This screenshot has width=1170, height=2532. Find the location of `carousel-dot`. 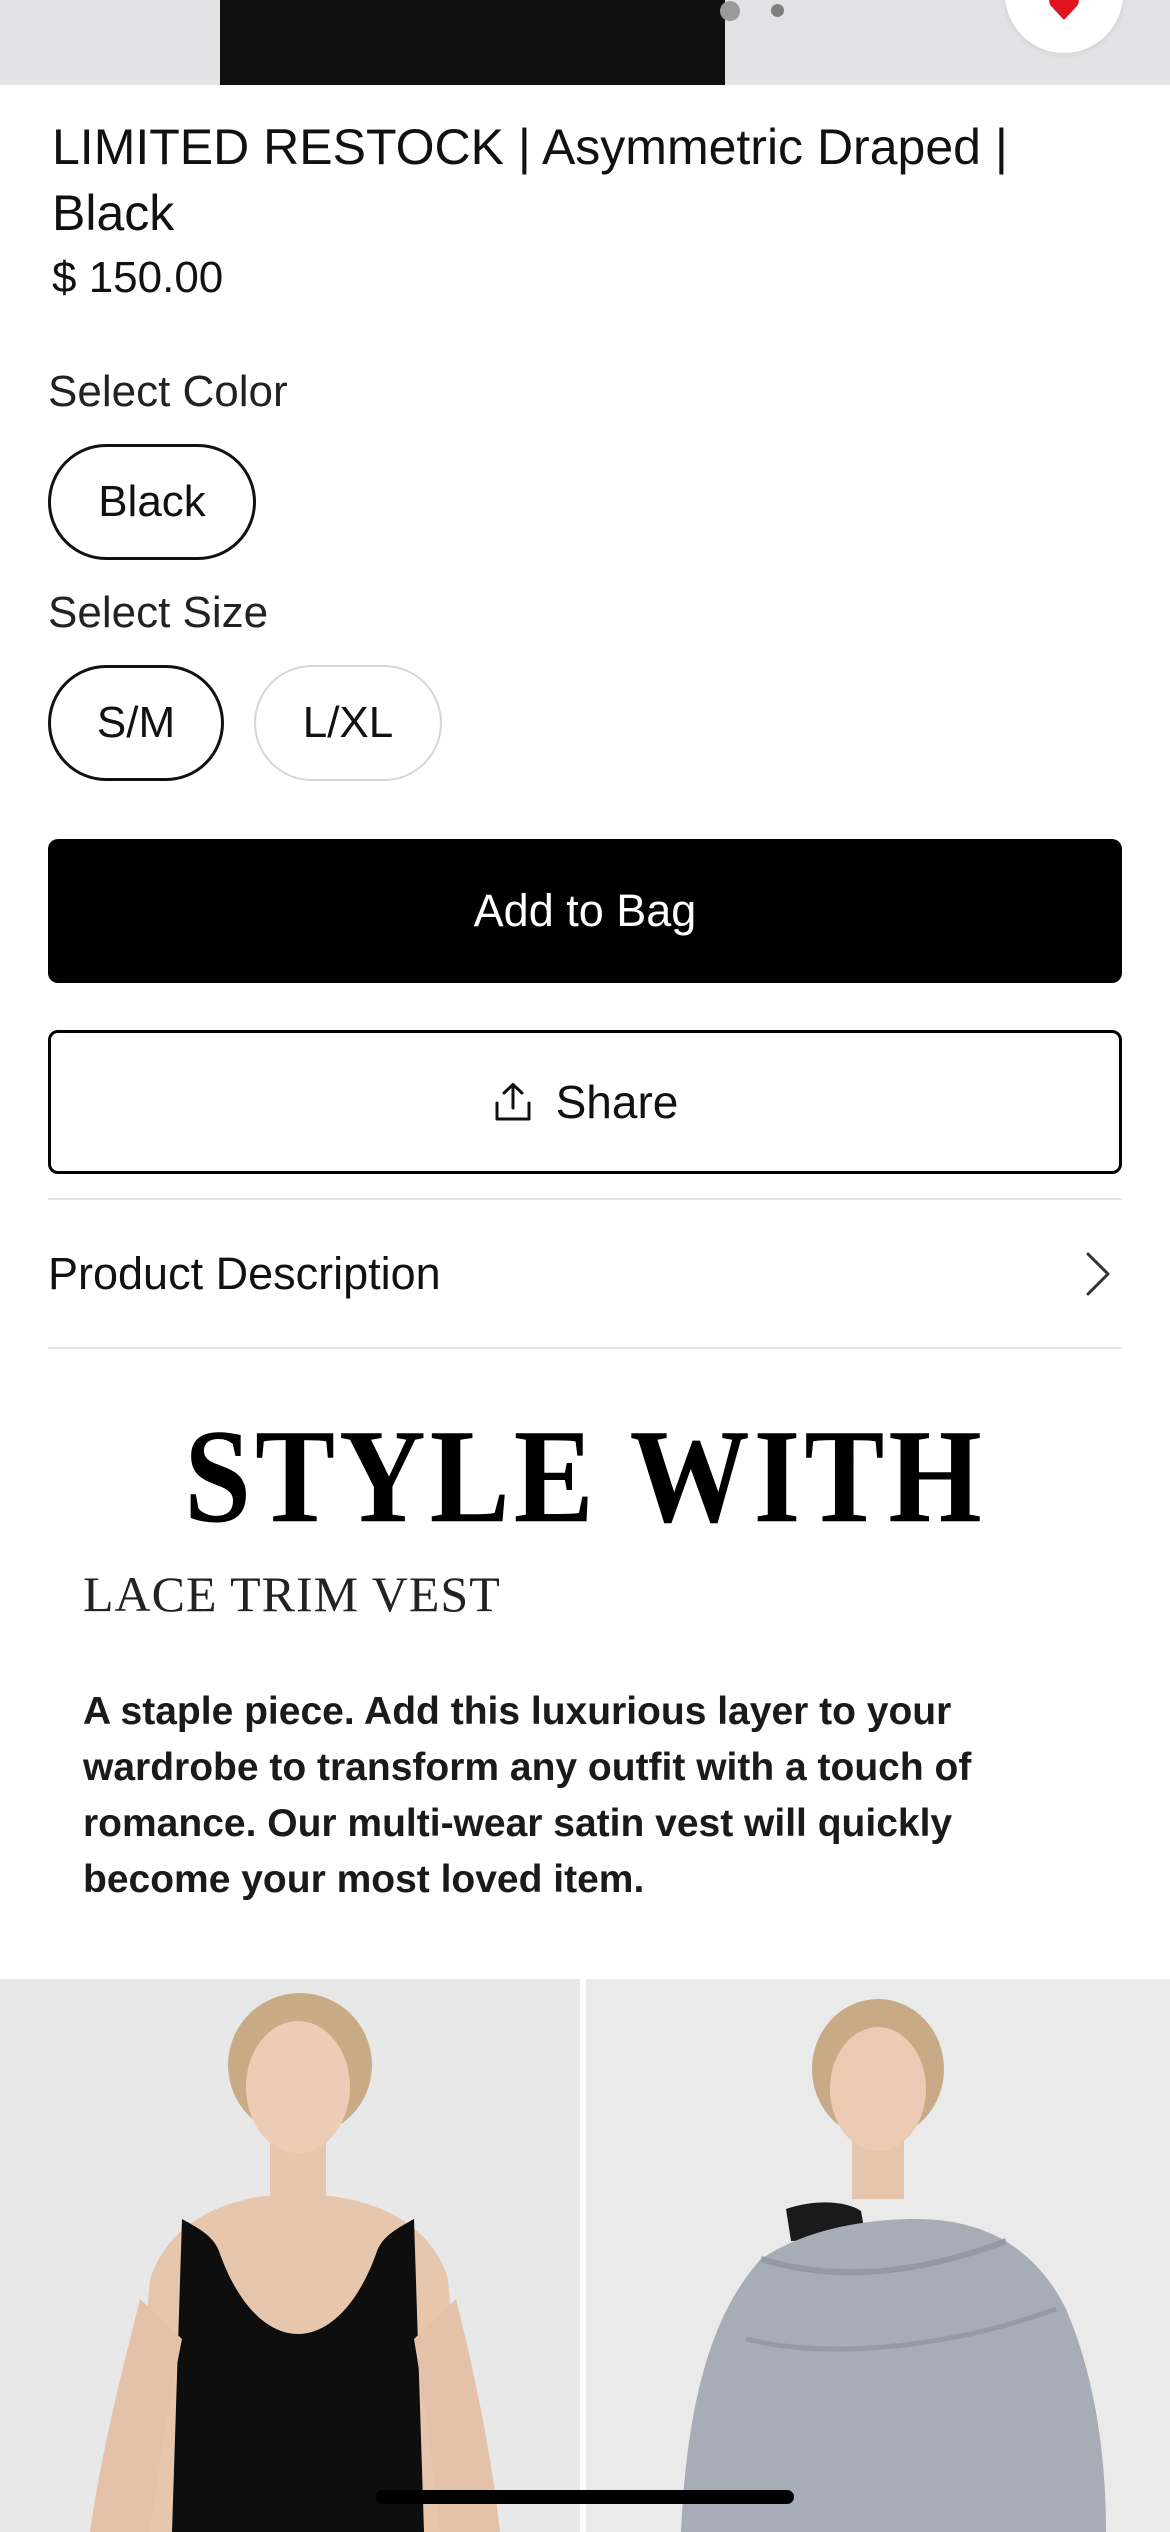

carousel-dot is located at coordinates (777, 10).